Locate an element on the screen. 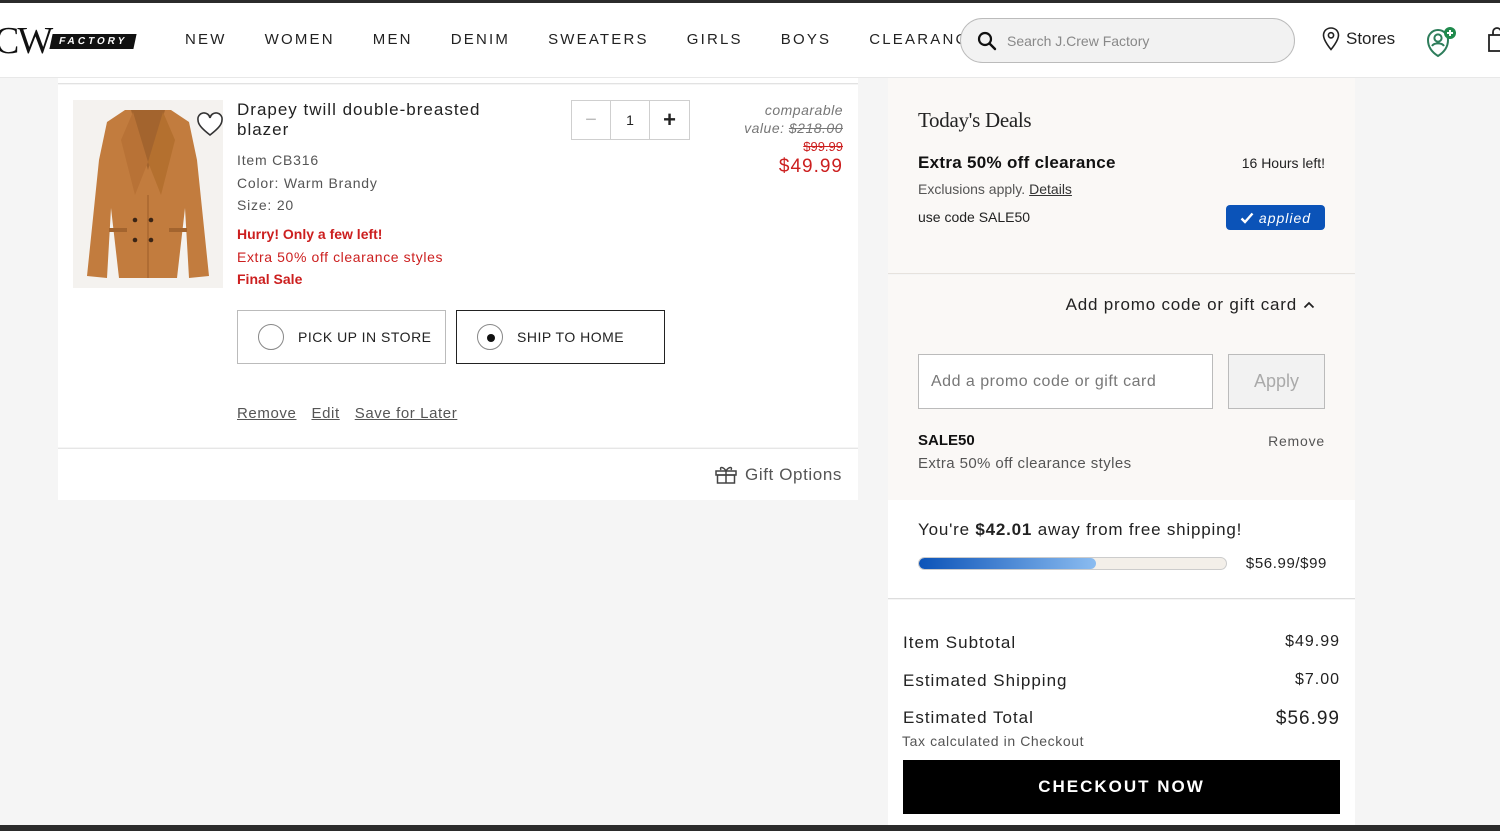 Image resolution: width=1500 pixels, height=831 pixels. stores-link: Stores is located at coordinates (1358, 39).